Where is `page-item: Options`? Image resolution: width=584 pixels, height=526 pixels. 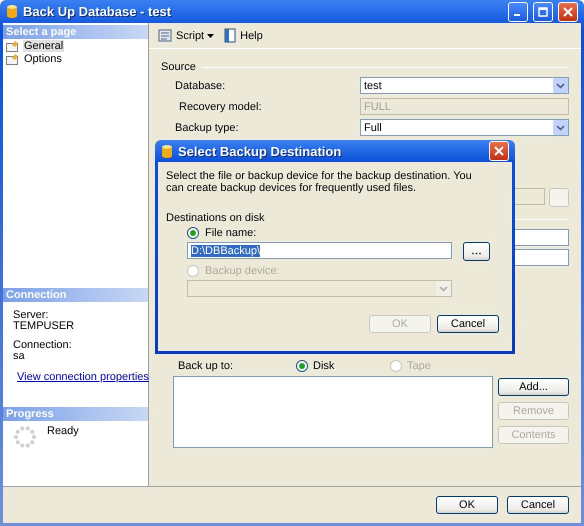
page-item: Options is located at coordinates (43, 58).